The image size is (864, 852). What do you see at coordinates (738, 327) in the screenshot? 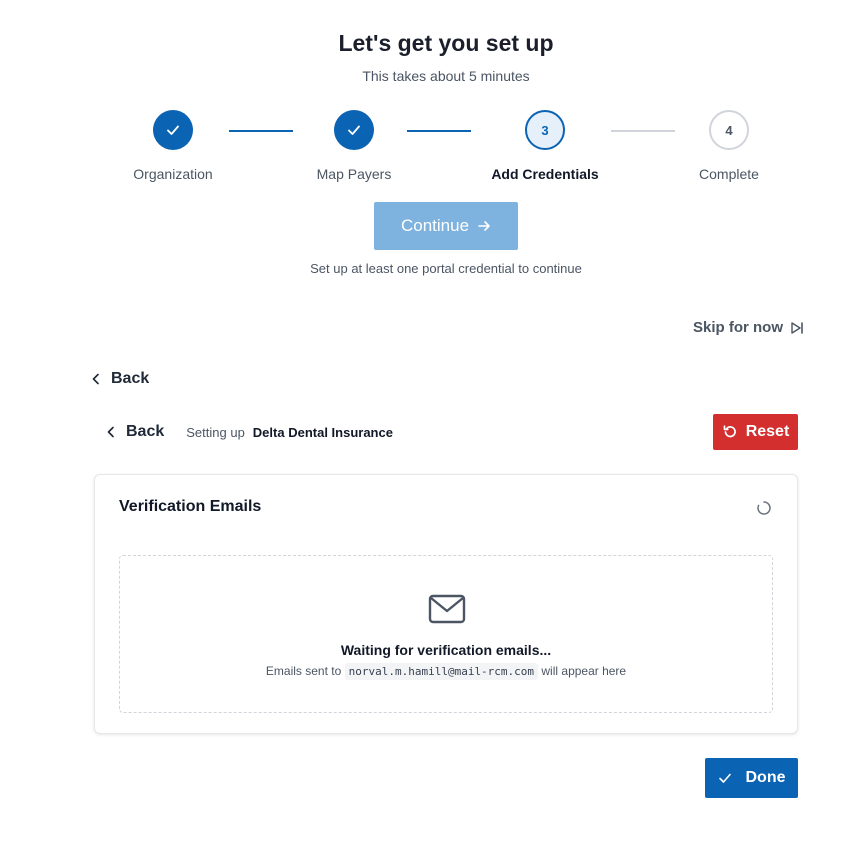
I see `skip-label: Skip for now` at bounding box center [738, 327].